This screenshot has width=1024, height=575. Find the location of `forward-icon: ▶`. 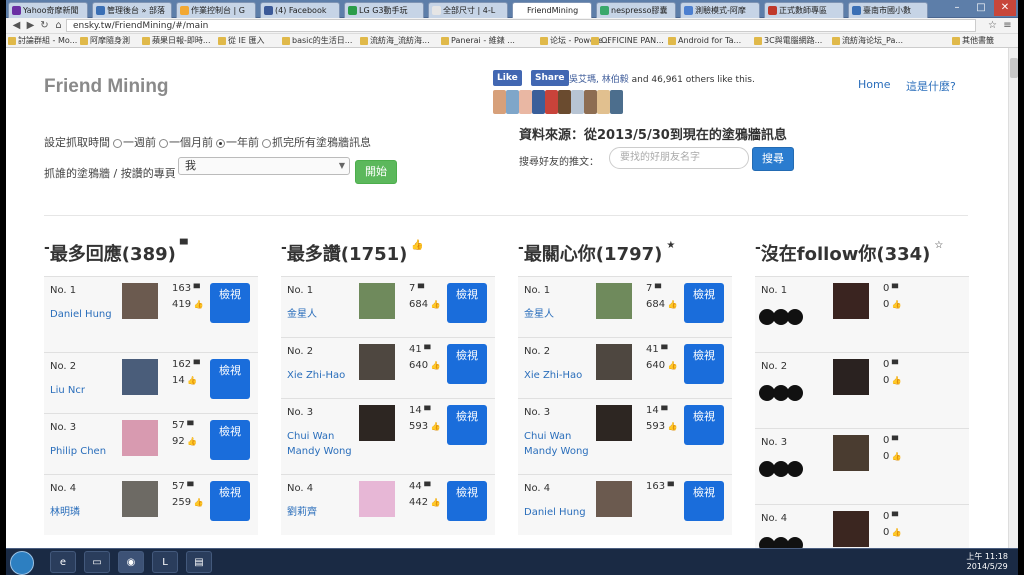

forward-icon: ▶ is located at coordinates (30, 25).